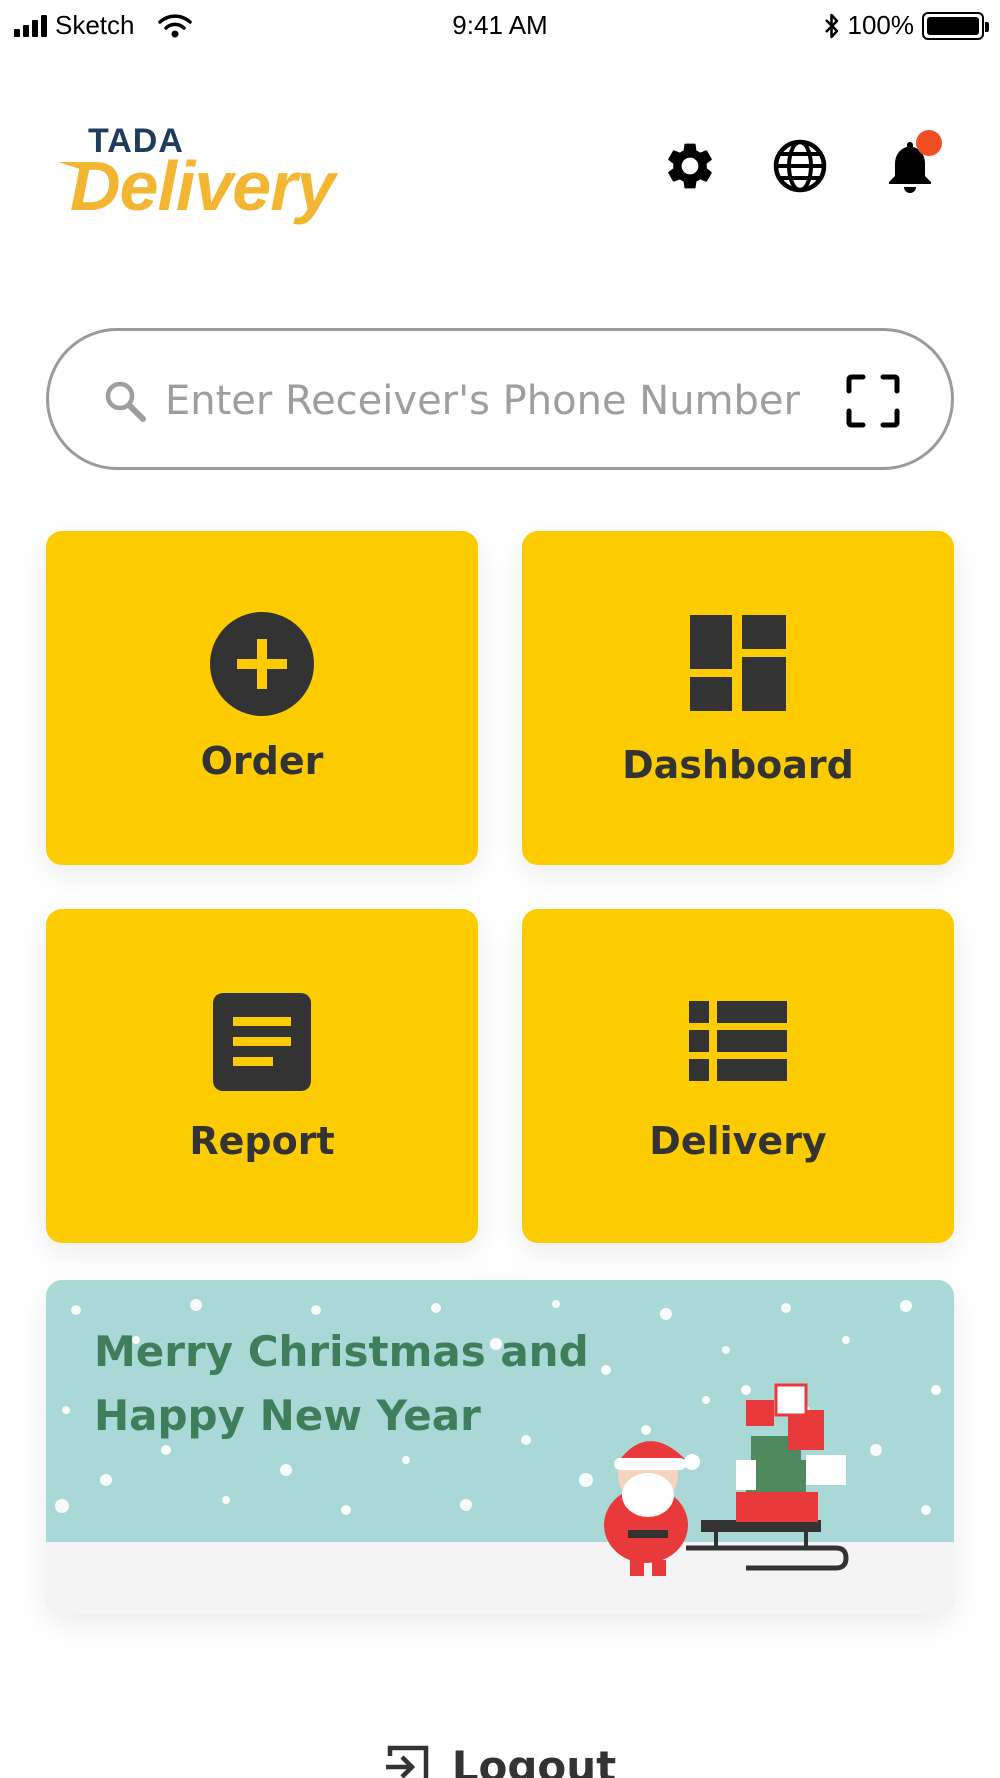 The width and height of the screenshot is (1000, 1778). Describe the element at coordinates (341, 1383) in the screenshot. I see `banner-greeting: Merry Christmas and Happy New Year` at that location.